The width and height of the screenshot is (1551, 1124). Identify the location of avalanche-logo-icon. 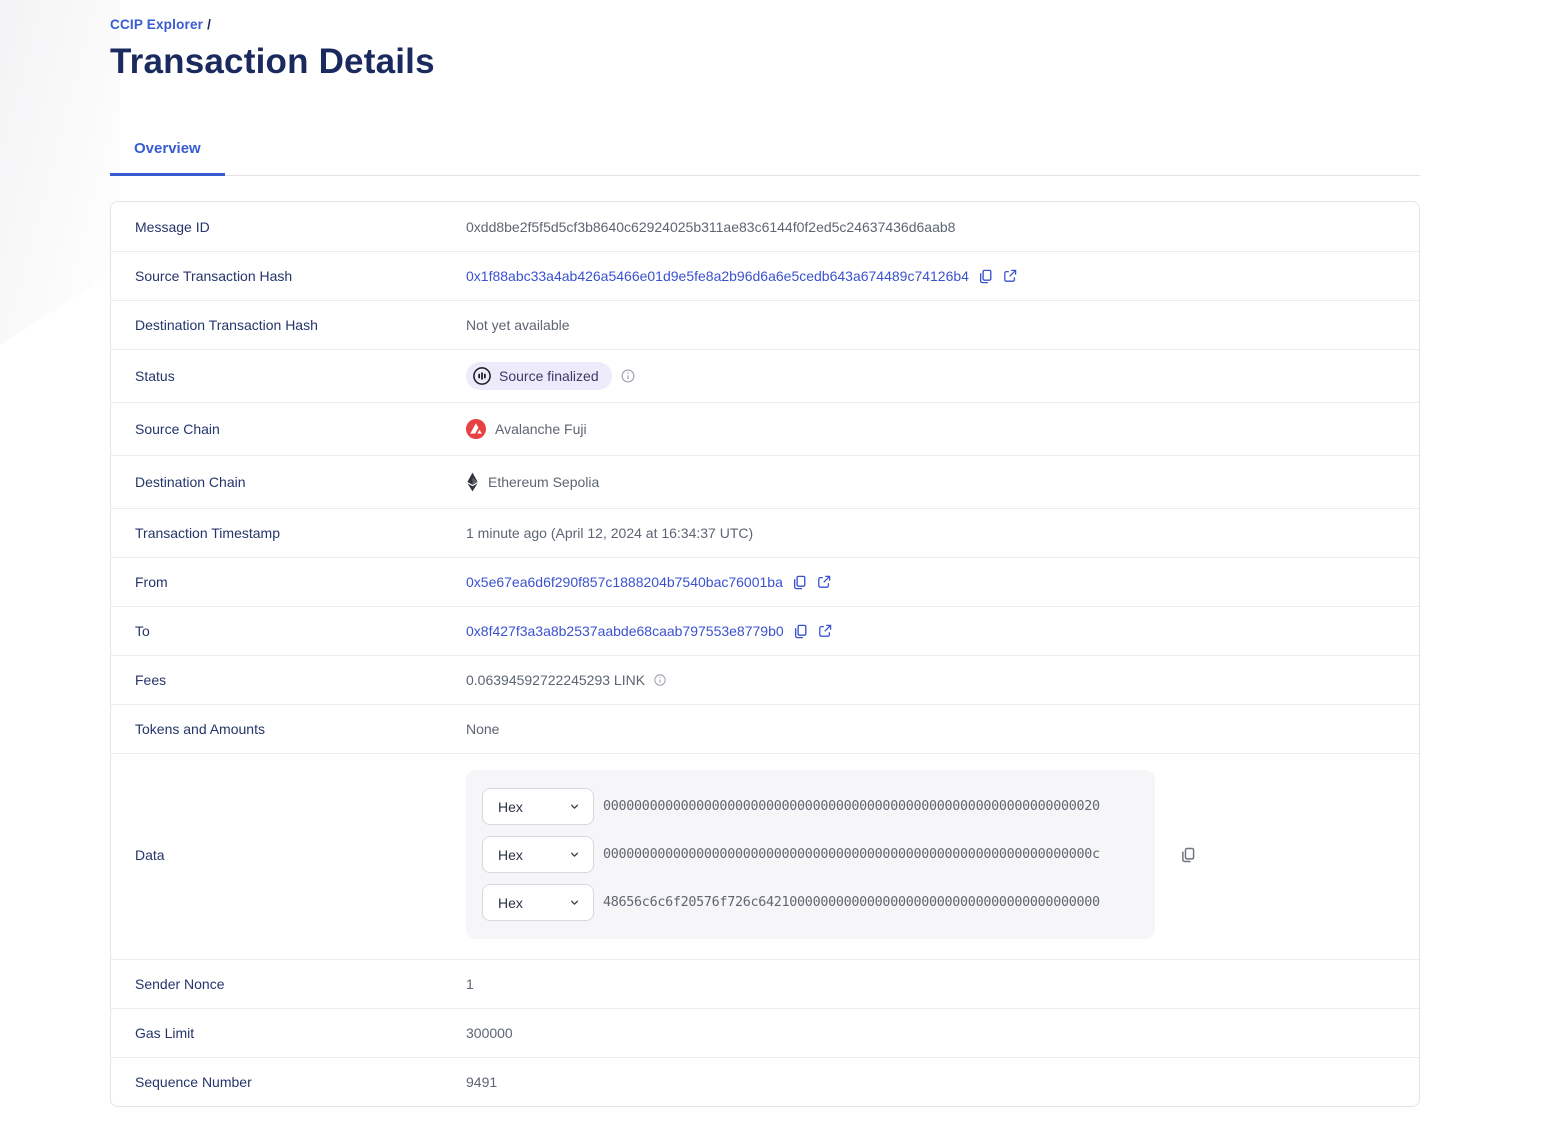
(476, 429).